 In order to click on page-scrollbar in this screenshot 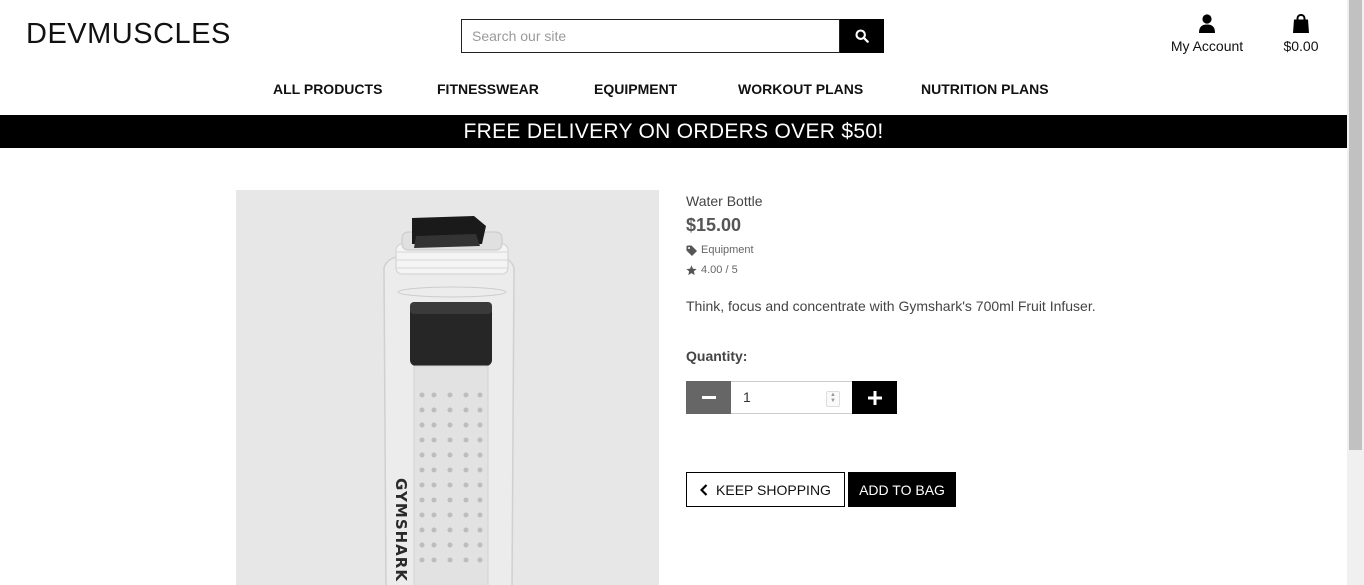, I will do `click(1355, 292)`.